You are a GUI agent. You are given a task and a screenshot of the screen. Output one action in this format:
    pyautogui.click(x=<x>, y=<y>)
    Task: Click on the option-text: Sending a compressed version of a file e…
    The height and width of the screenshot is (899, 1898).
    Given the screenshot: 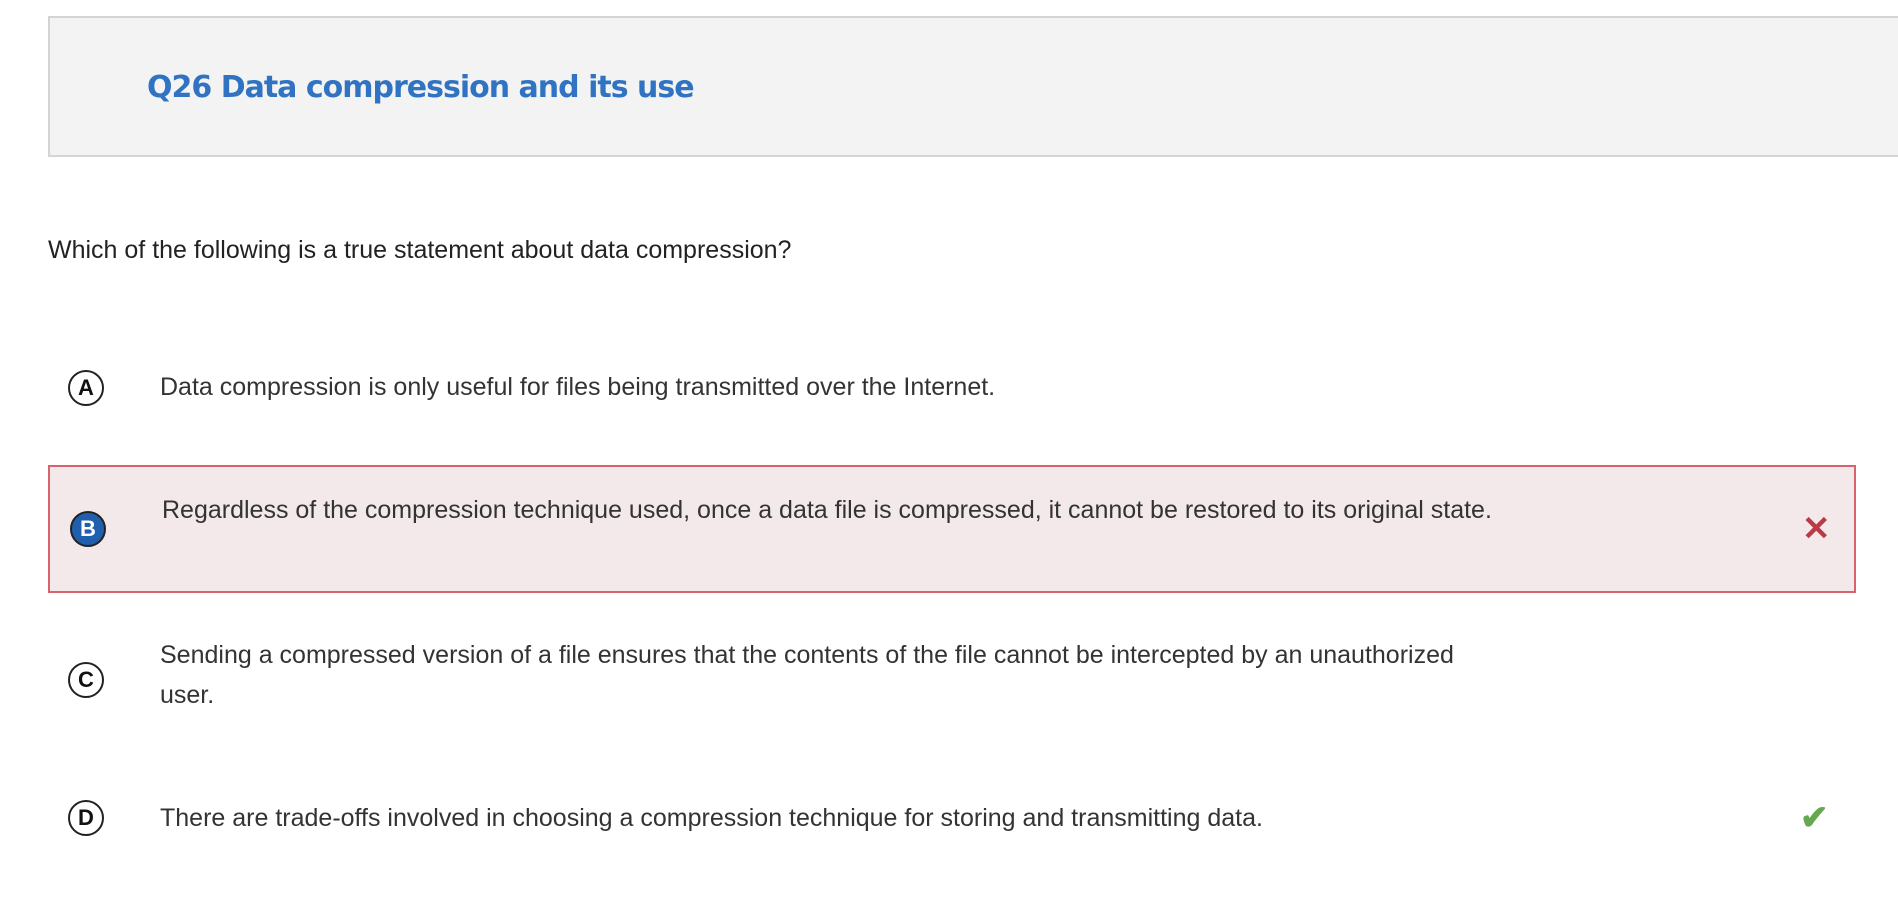 What is the action you would take?
    pyautogui.click(x=807, y=675)
    